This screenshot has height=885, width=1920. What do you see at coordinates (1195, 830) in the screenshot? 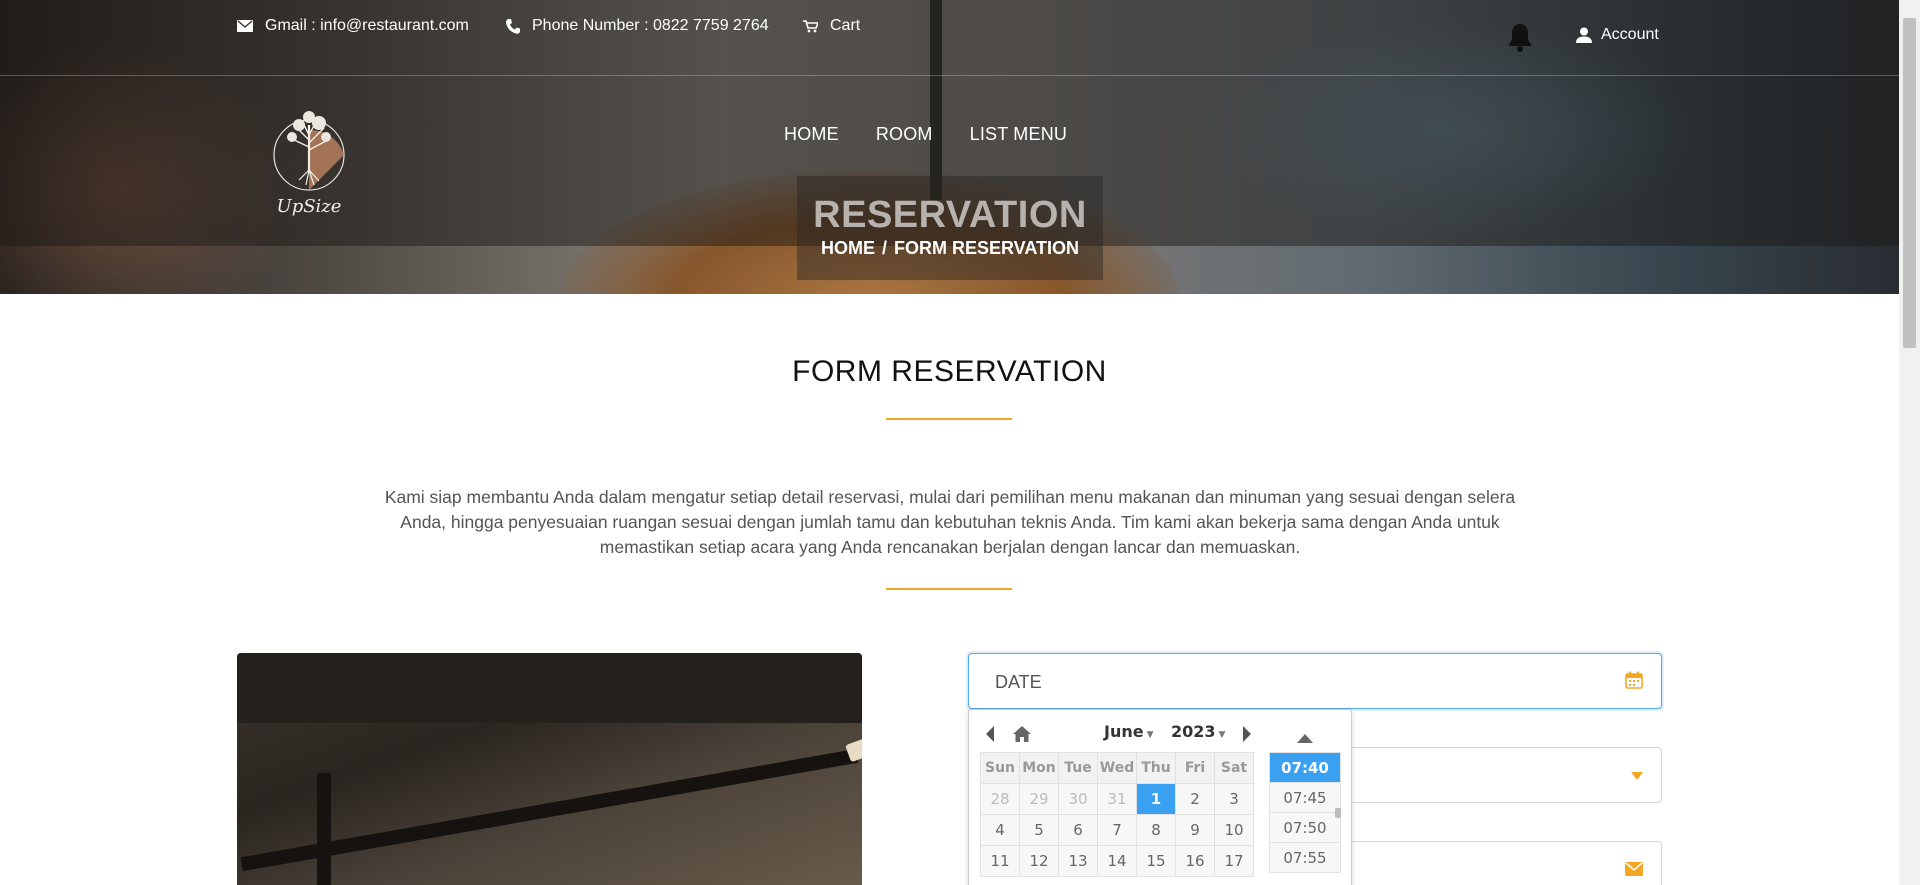
I see `calendar-day: 9` at bounding box center [1195, 830].